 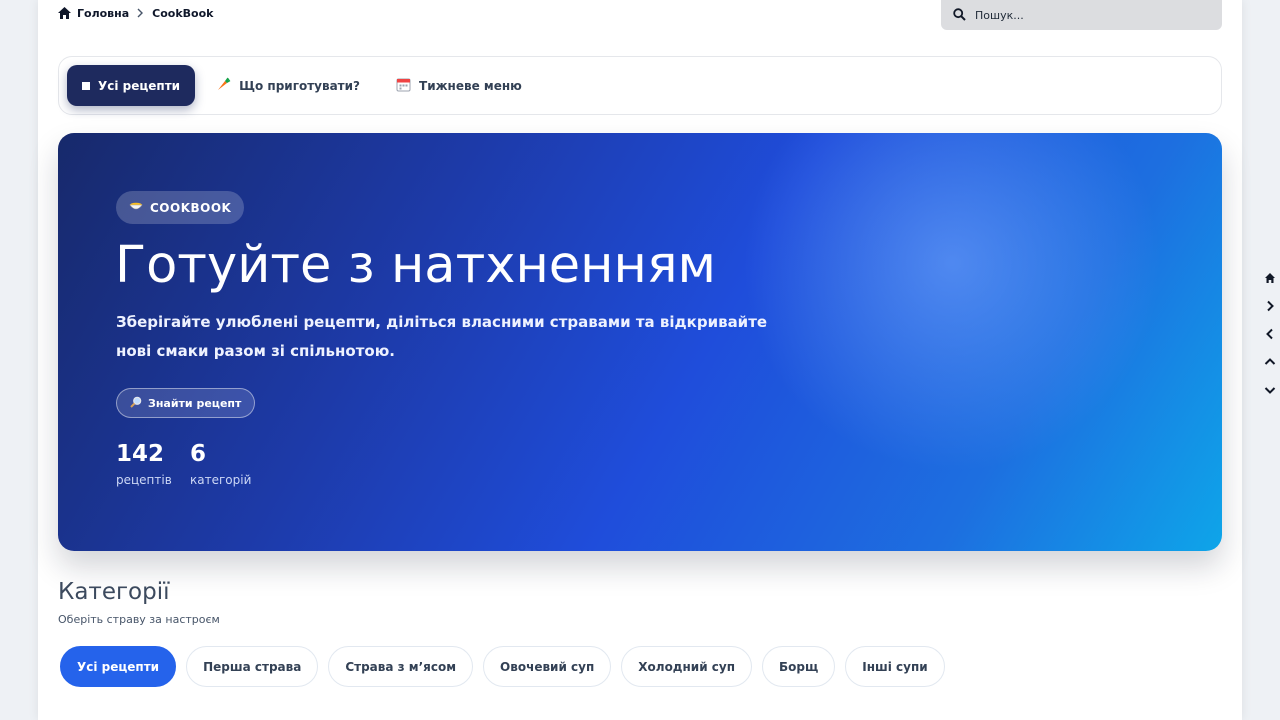 What do you see at coordinates (144, 480) in the screenshot?
I see `stat-recipes-label: рецептів` at bounding box center [144, 480].